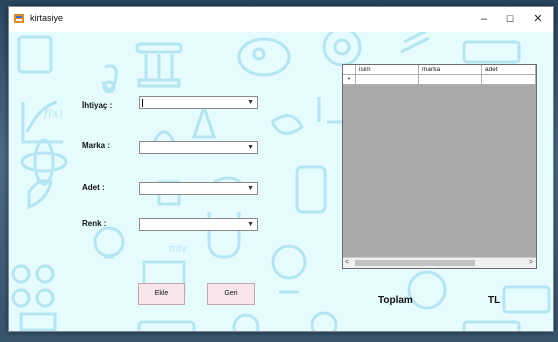 Image resolution: width=558 pixels, height=342 pixels. What do you see at coordinates (509, 80) in the screenshot?
I see `grid-cell-adet` at bounding box center [509, 80].